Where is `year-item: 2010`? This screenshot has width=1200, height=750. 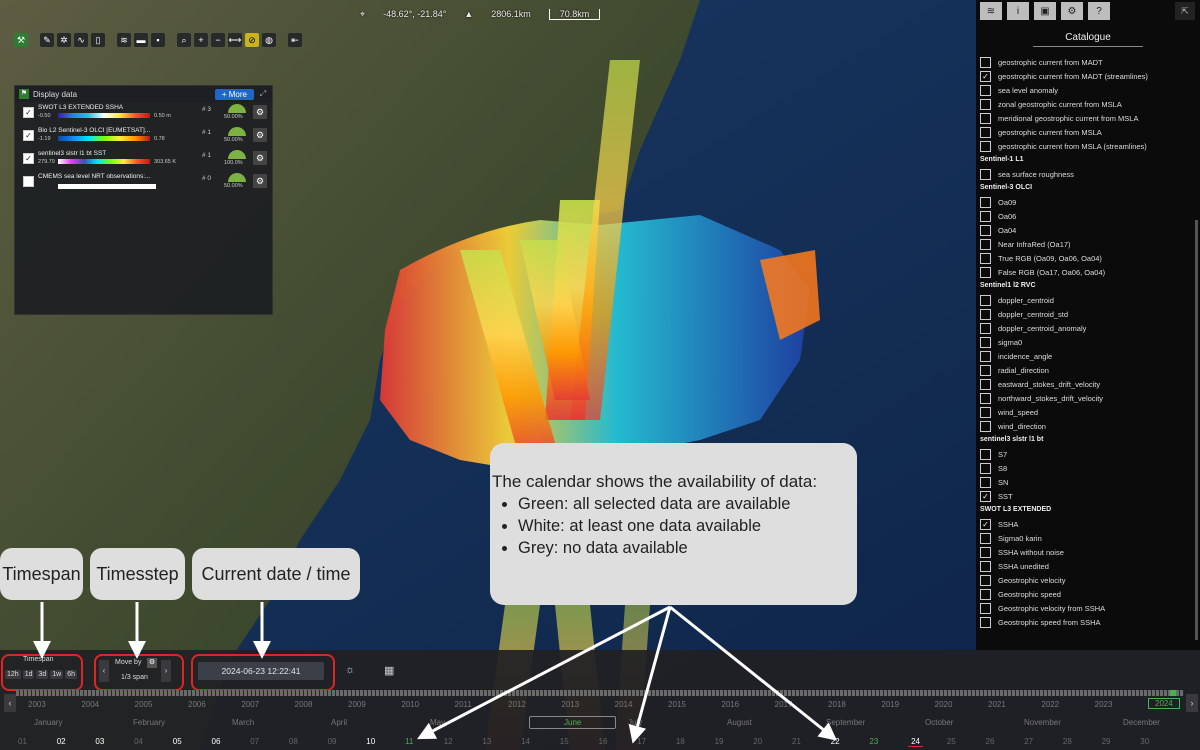
year-item: 2010 is located at coordinates (410, 704).